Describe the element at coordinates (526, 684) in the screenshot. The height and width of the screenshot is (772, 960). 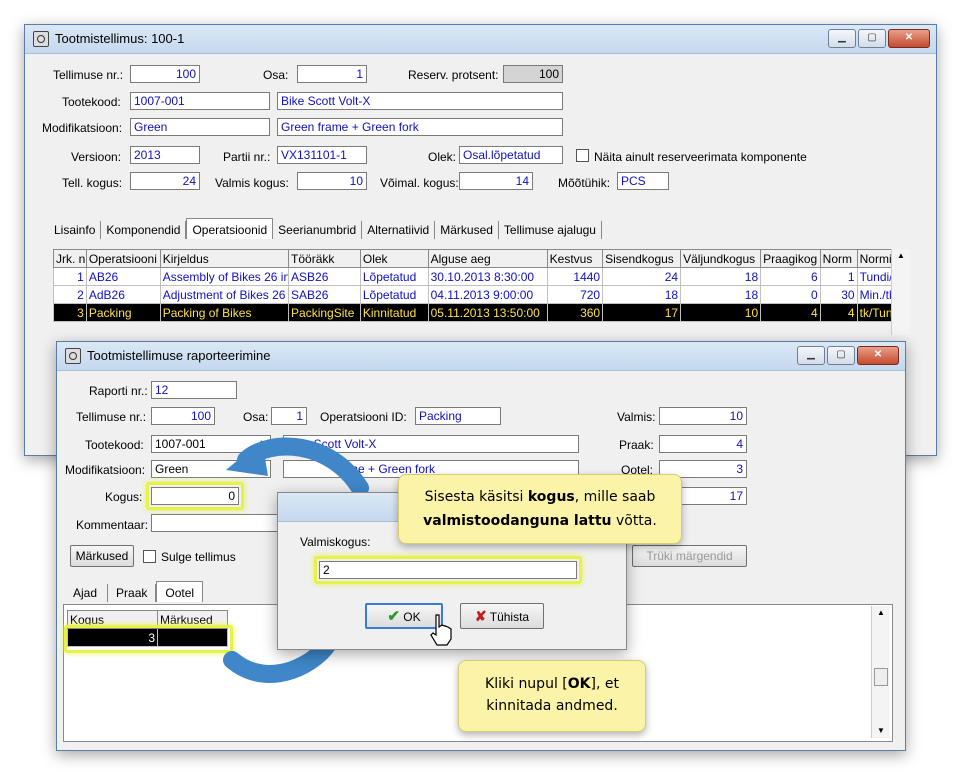
I see `callout-text: Kliki nupul [` at that location.